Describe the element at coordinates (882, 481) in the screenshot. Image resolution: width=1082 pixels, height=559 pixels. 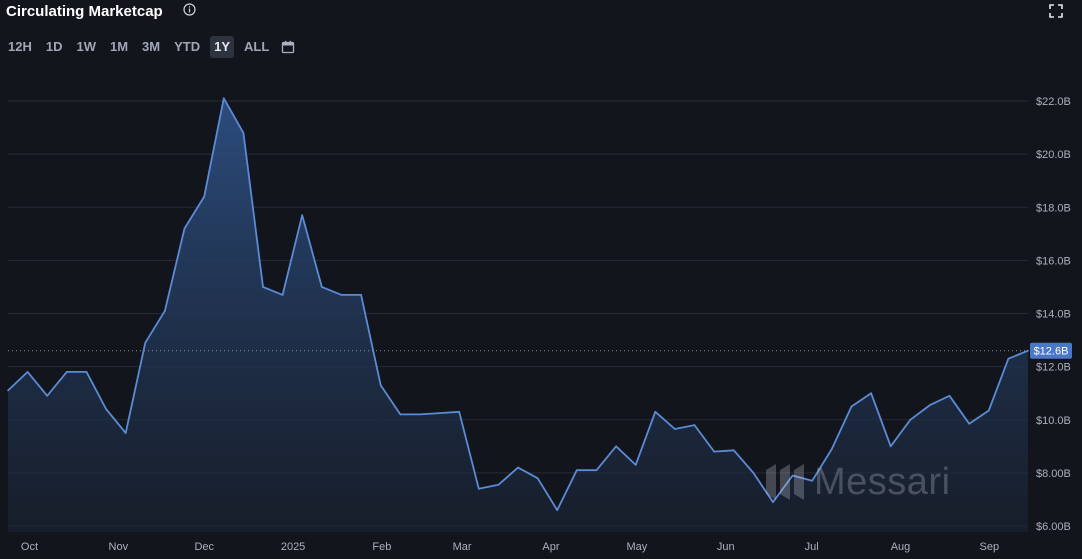
I see `watermark-text: Messari` at that location.